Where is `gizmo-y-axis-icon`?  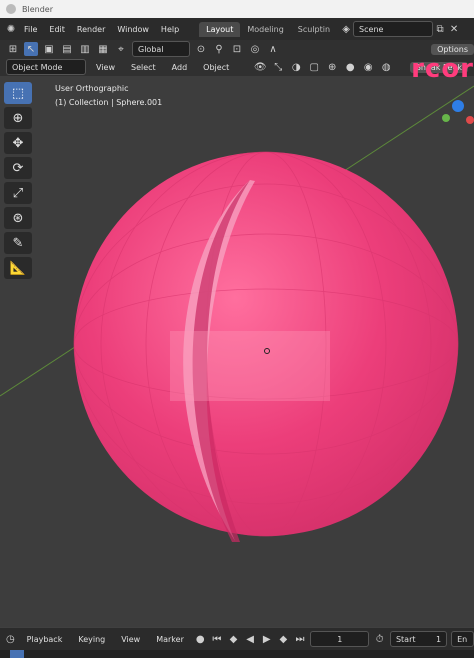
gizmo-y-axis-icon is located at coordinates (446, 118).